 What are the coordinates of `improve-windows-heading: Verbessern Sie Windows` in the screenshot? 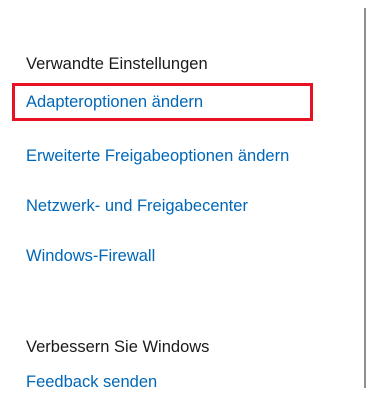 It's located at (118, 347).